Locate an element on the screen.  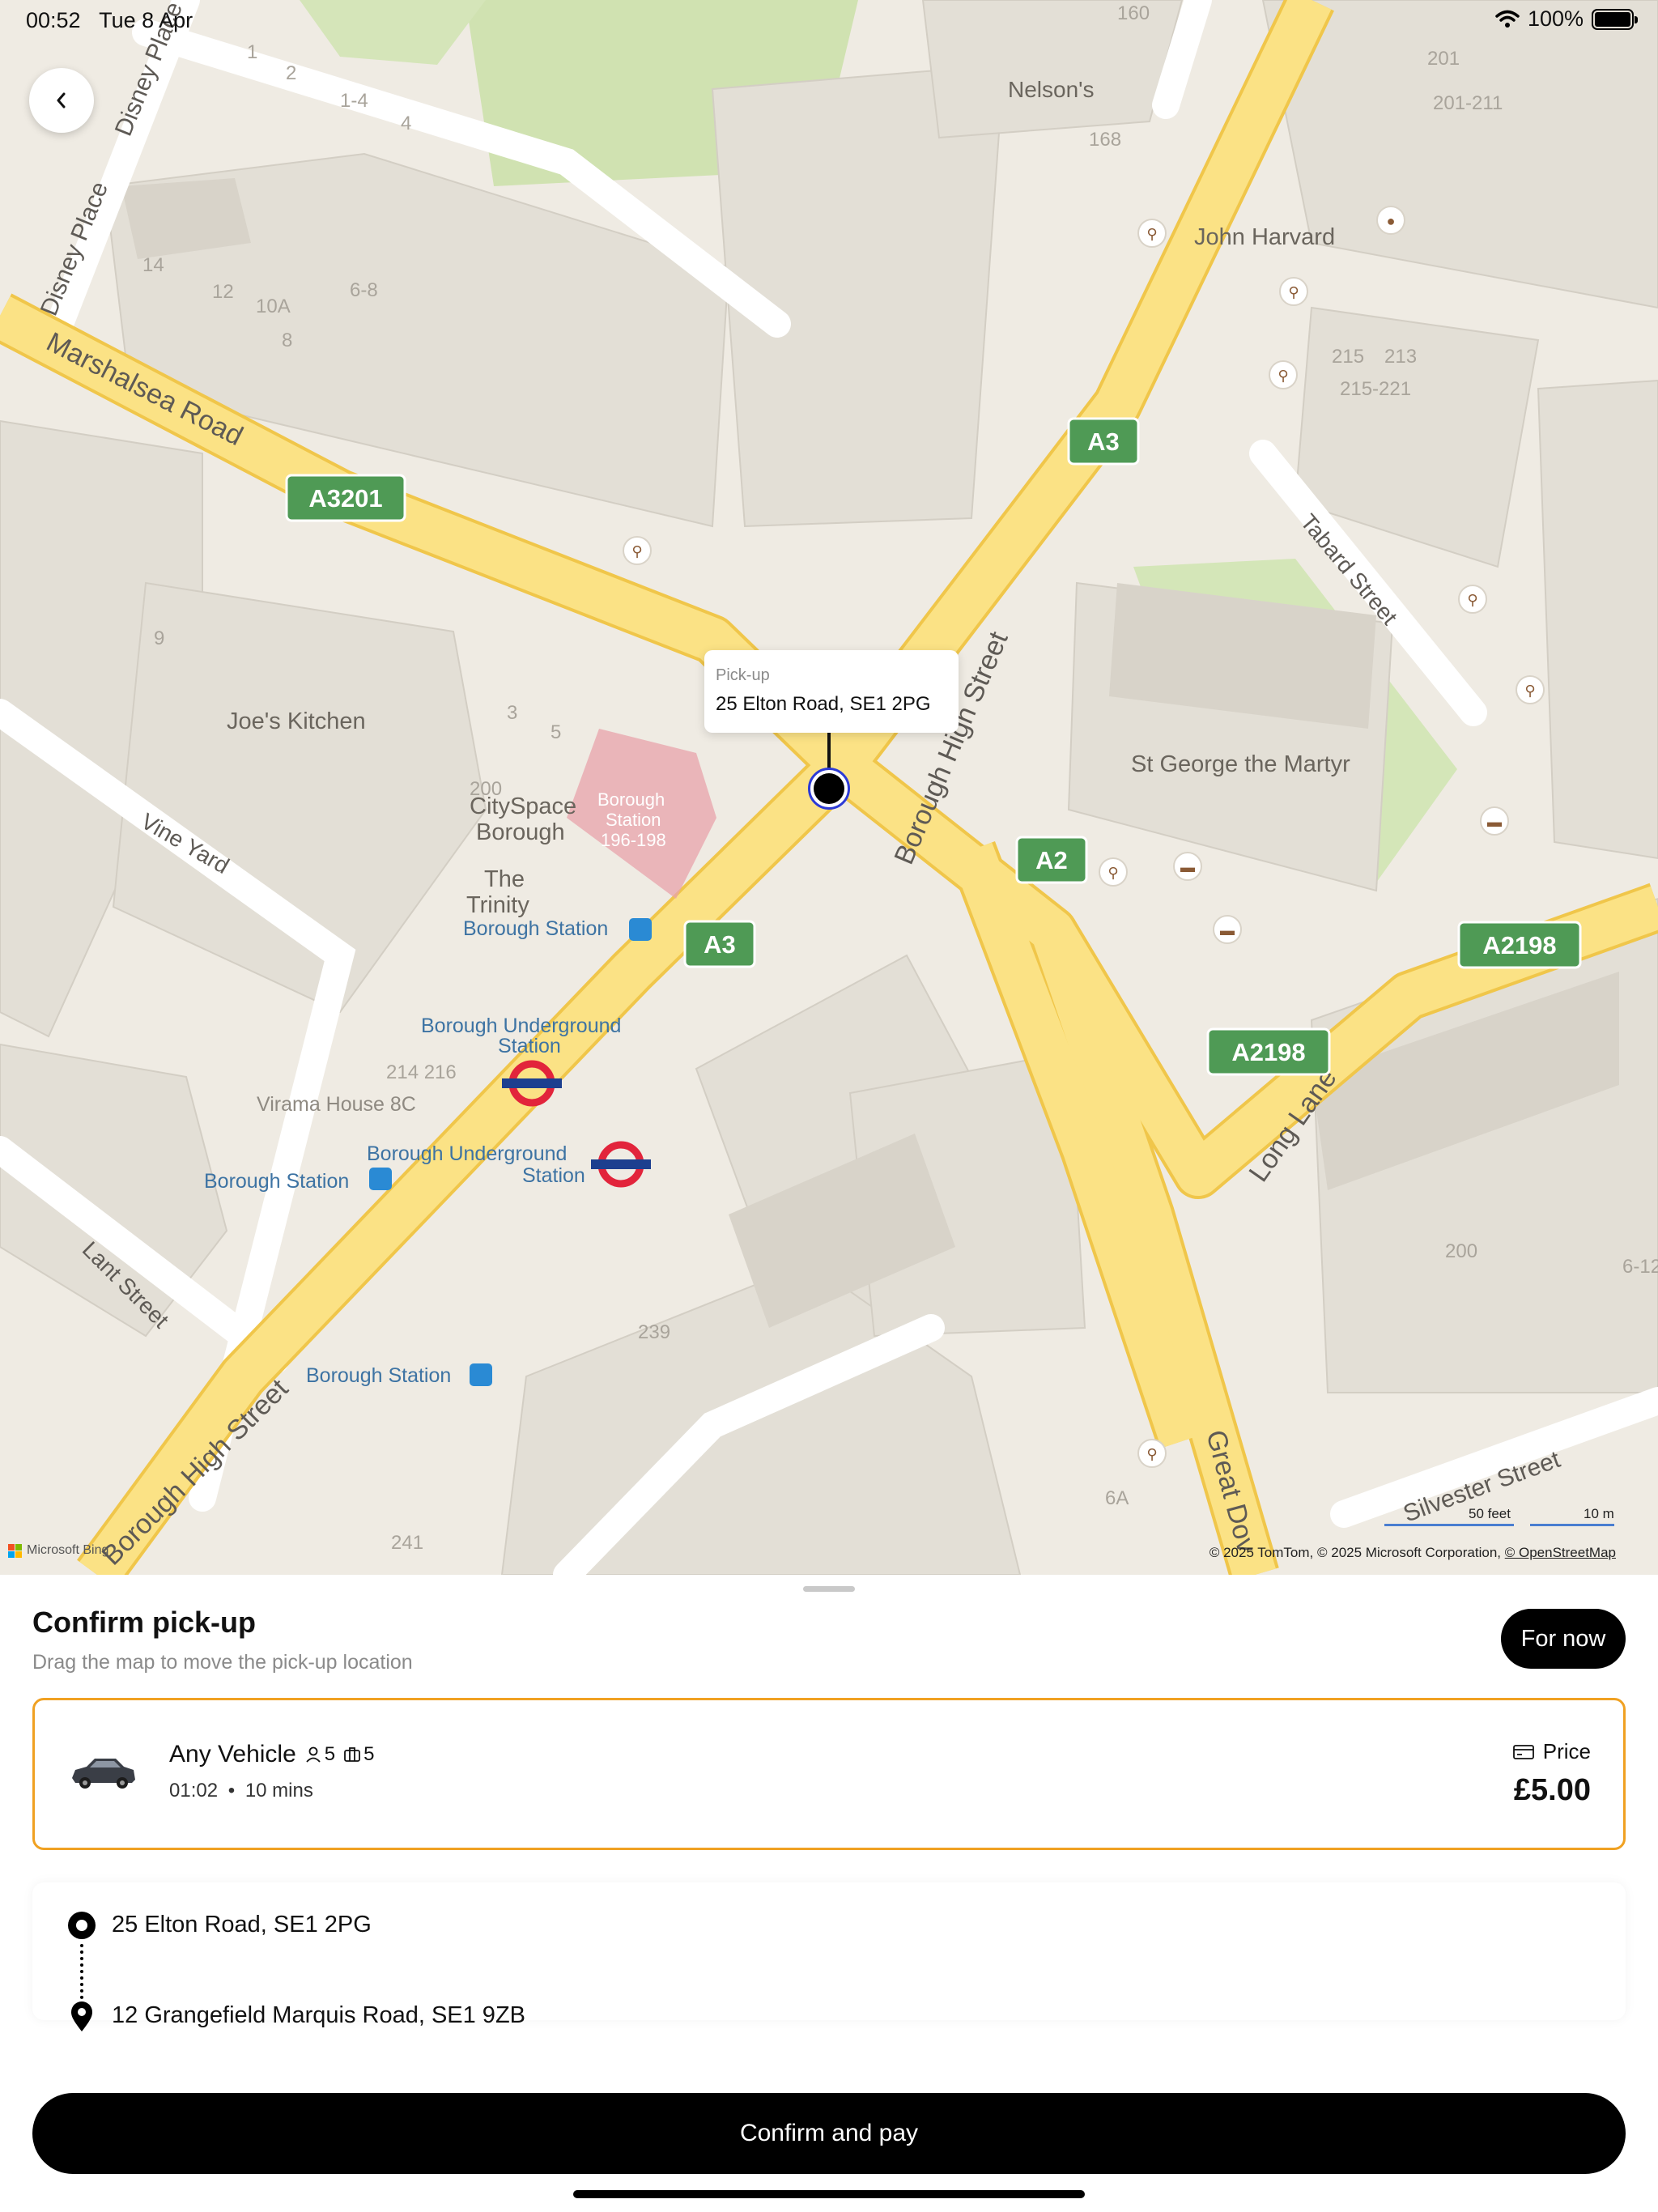
status-time: 00:52 Tue 8 Apr is located at coordinates (109, 21).